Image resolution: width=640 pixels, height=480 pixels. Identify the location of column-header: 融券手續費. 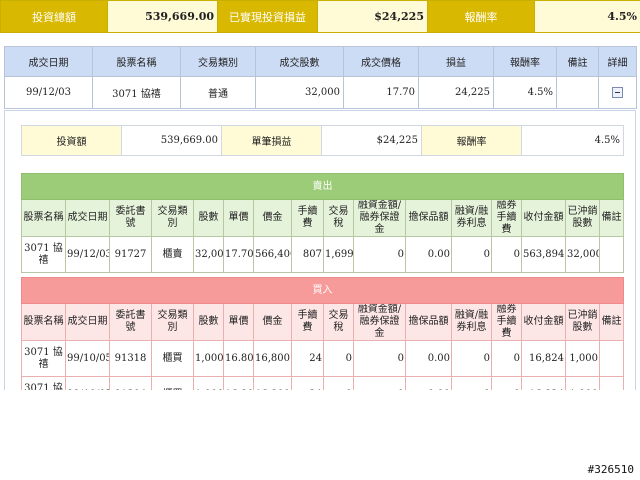
(506, 322).